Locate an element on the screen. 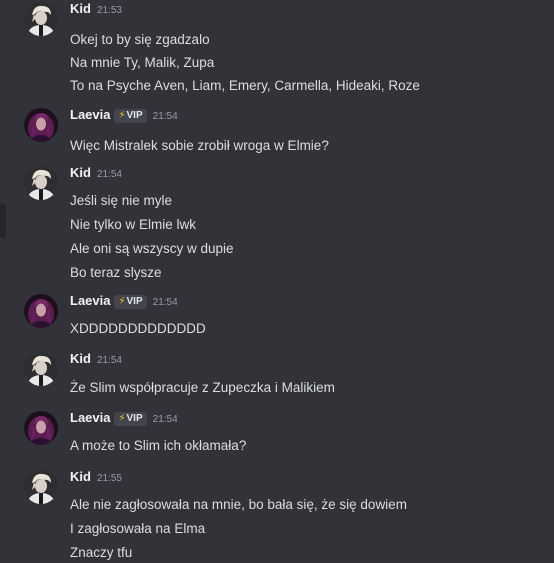 The image size is (554, 563). message-text: Okej to by się zgadzalo is located at coordinates (140, 39).